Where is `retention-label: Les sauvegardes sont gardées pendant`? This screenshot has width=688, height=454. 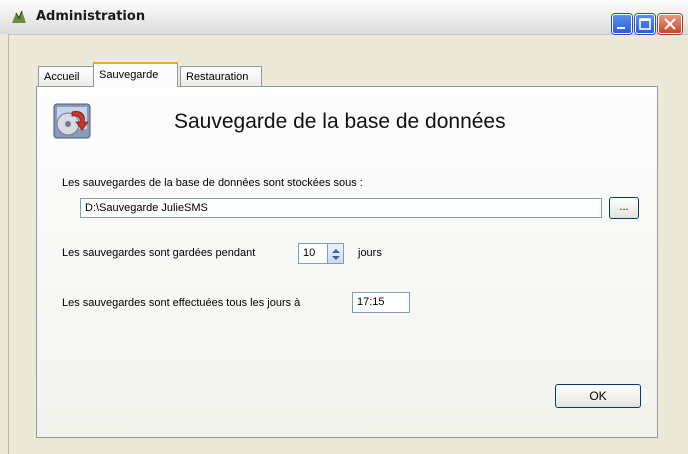 retention-label: Les sauvegardes sont gardées pendant is located at coordinates (159, 253).